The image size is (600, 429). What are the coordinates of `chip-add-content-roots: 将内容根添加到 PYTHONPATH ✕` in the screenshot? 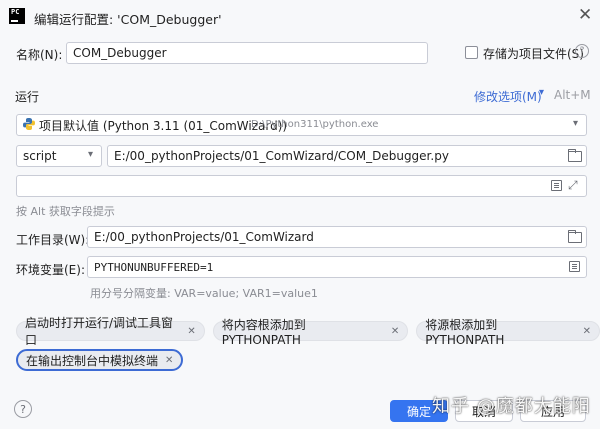 It's located at (310, 332).